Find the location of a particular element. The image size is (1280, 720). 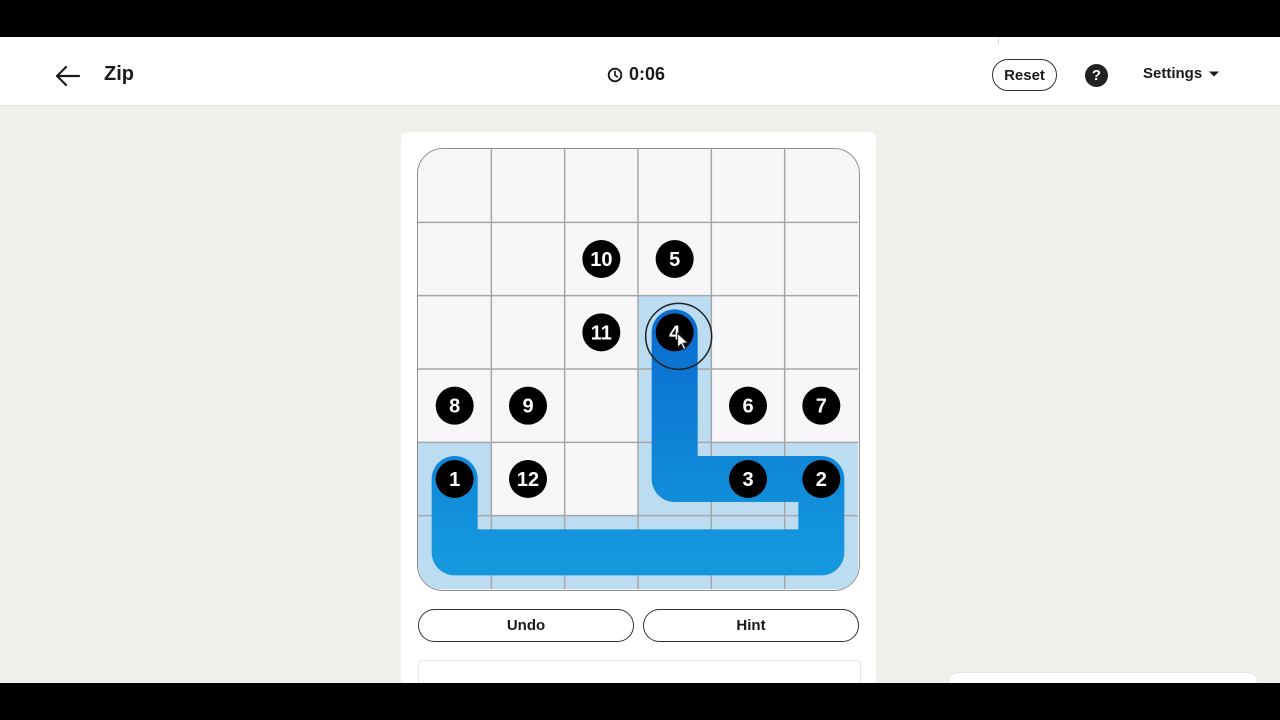

clock-icon is located at coordinates (615, 74).